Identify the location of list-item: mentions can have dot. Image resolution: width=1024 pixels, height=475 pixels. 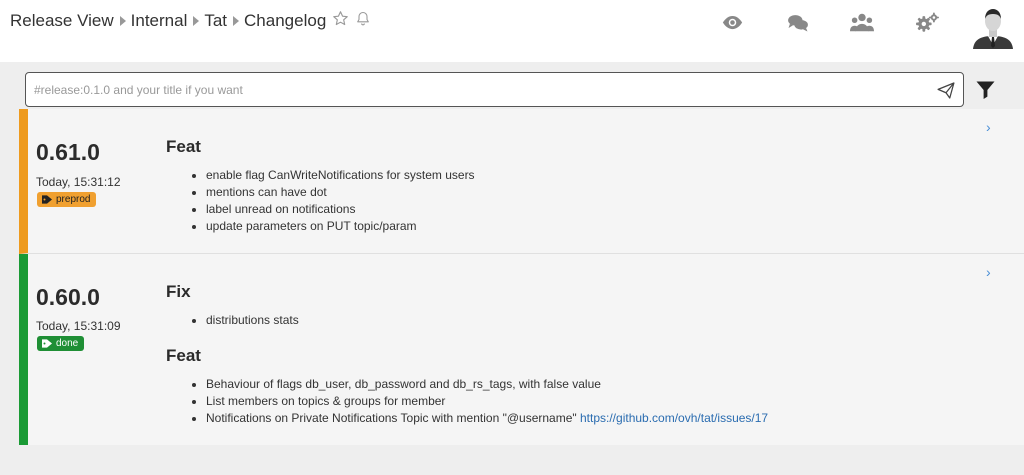
(340, 192).